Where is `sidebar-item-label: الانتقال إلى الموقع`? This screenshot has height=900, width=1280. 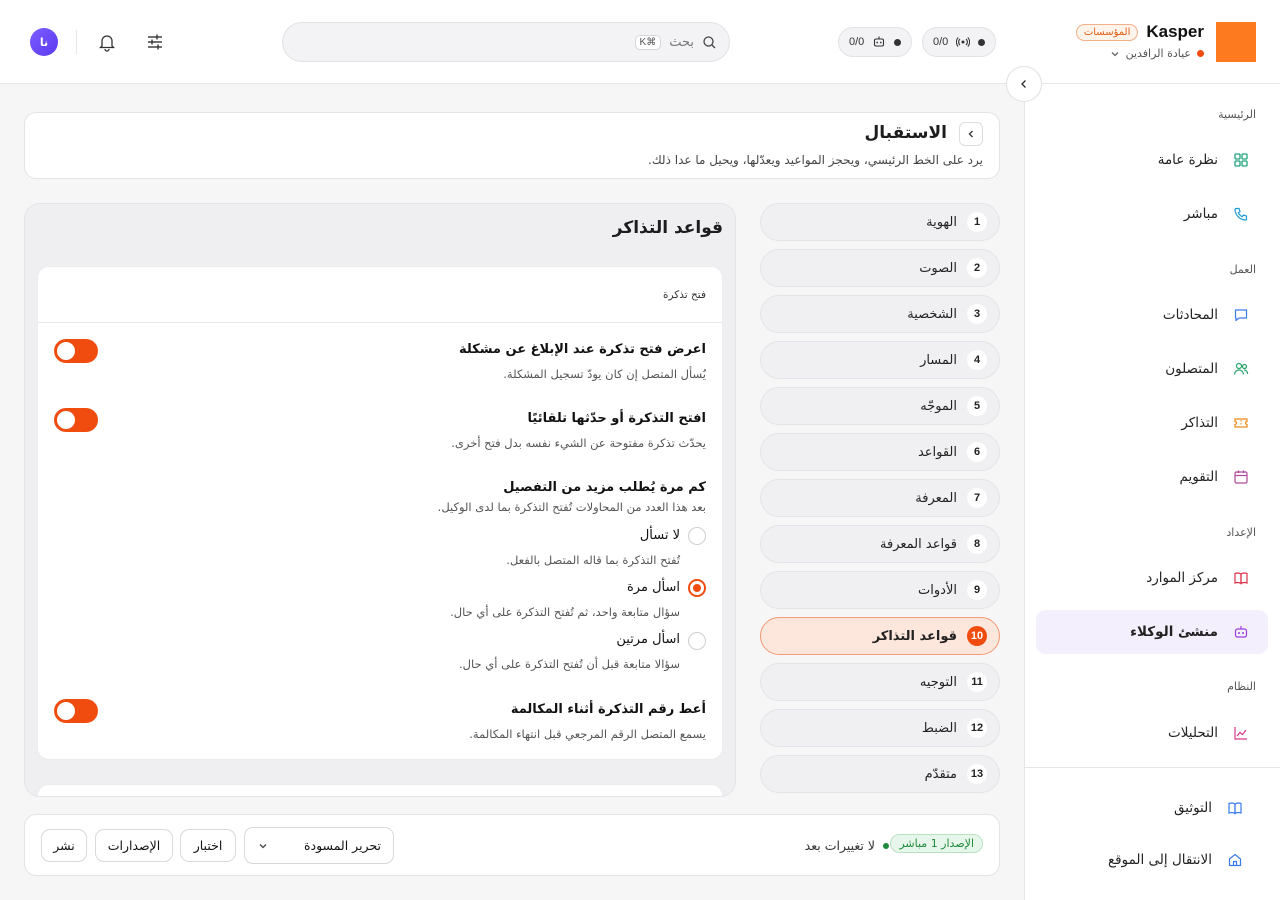 sidebar-item-label: الانتقال إلى الموقع is located at coordinates (1159, 860).